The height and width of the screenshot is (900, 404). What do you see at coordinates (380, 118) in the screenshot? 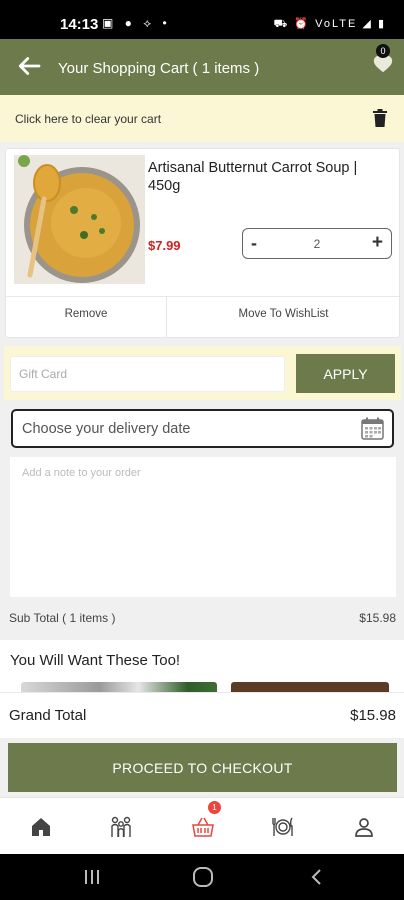
I see `trash-icon` at bounding box center [380, 118].